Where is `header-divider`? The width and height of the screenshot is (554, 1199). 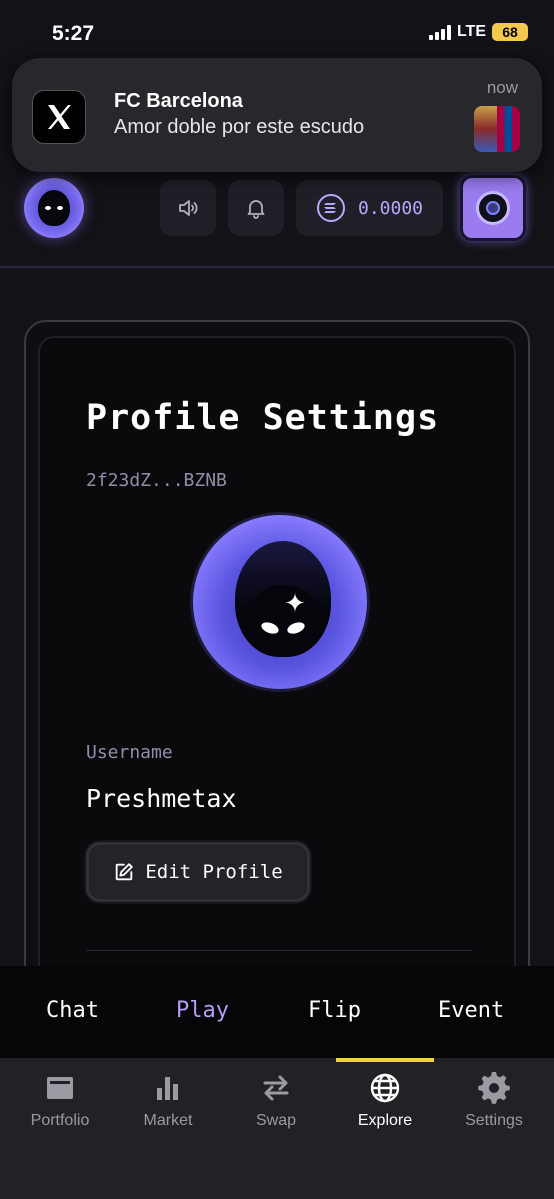 header-divider is located at coordinates (277, 267).